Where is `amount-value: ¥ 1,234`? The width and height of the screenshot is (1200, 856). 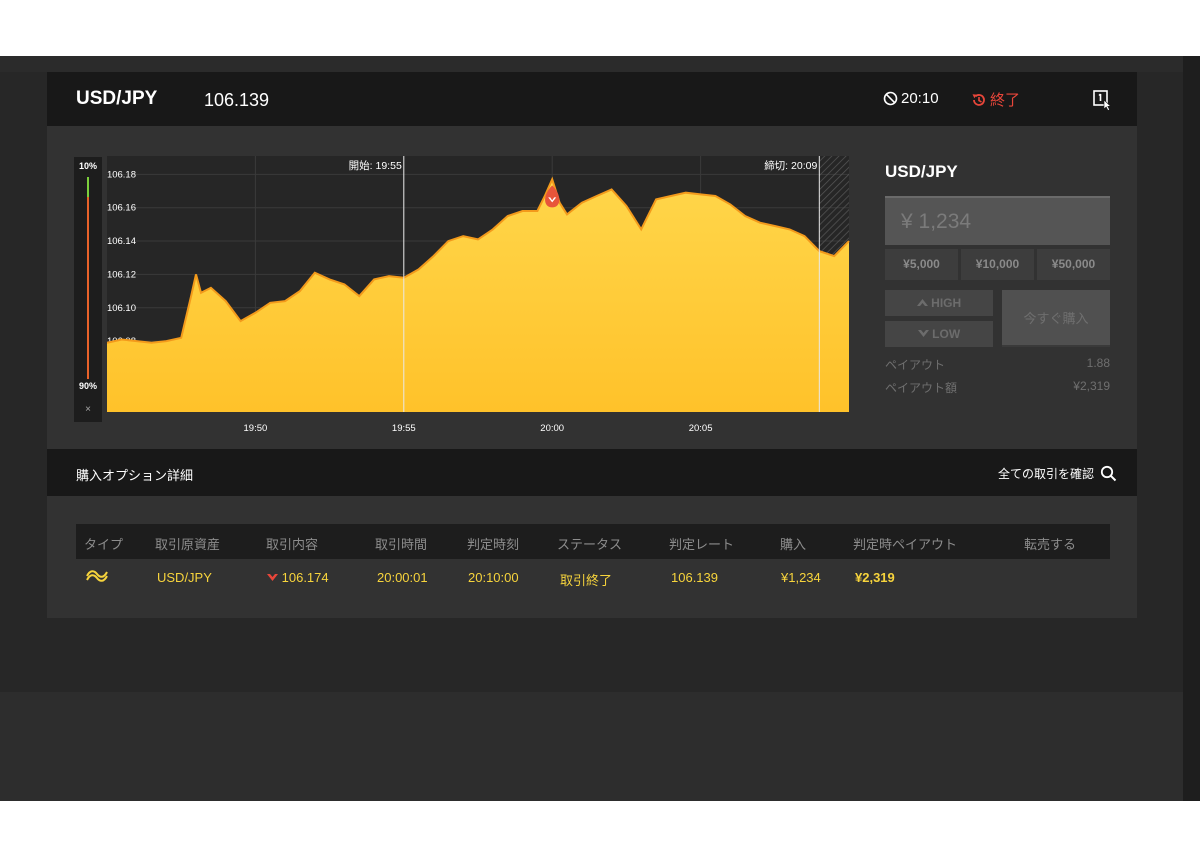
amount-value: ¥ 1,234 is located at coordinates (936, 221).